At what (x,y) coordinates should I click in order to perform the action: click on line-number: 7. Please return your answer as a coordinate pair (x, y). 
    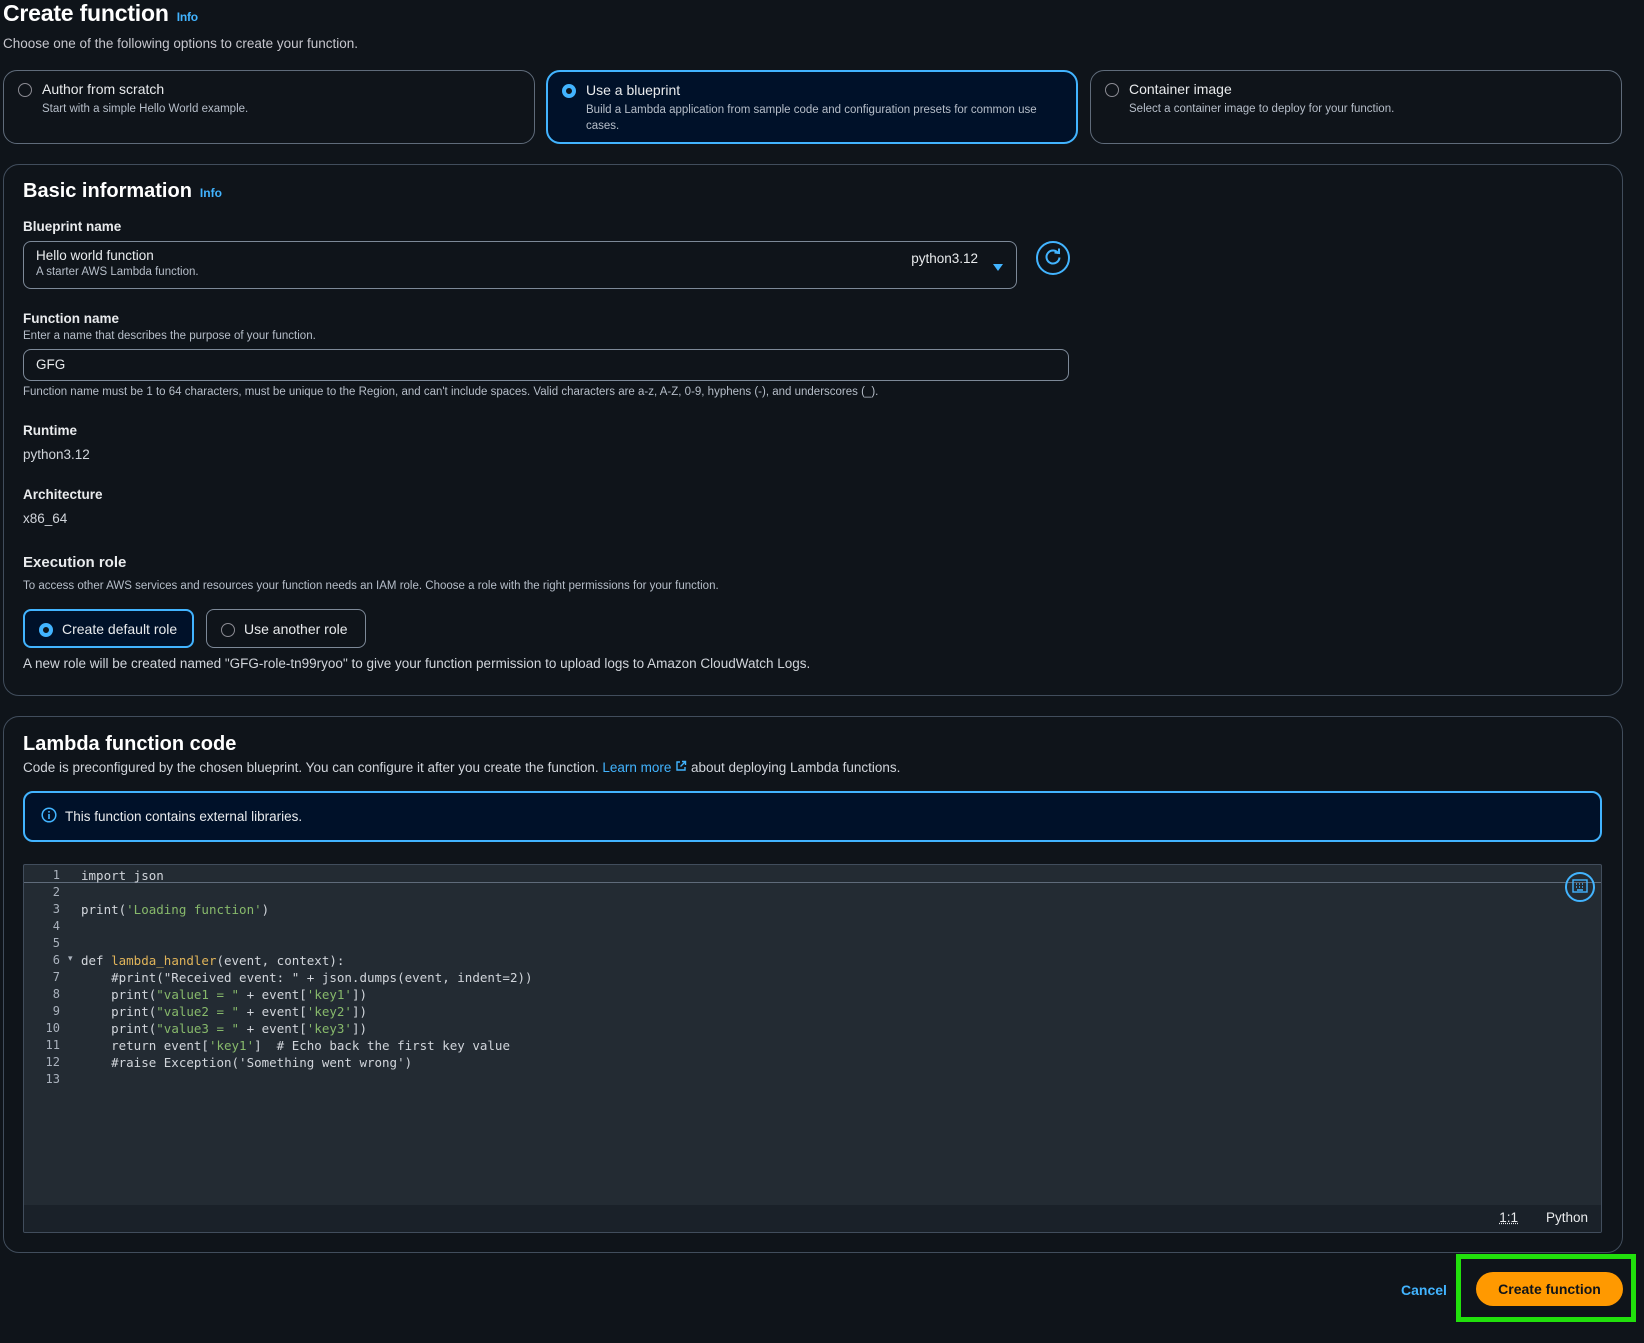
    Looking at the image, I should click on (56, 977).